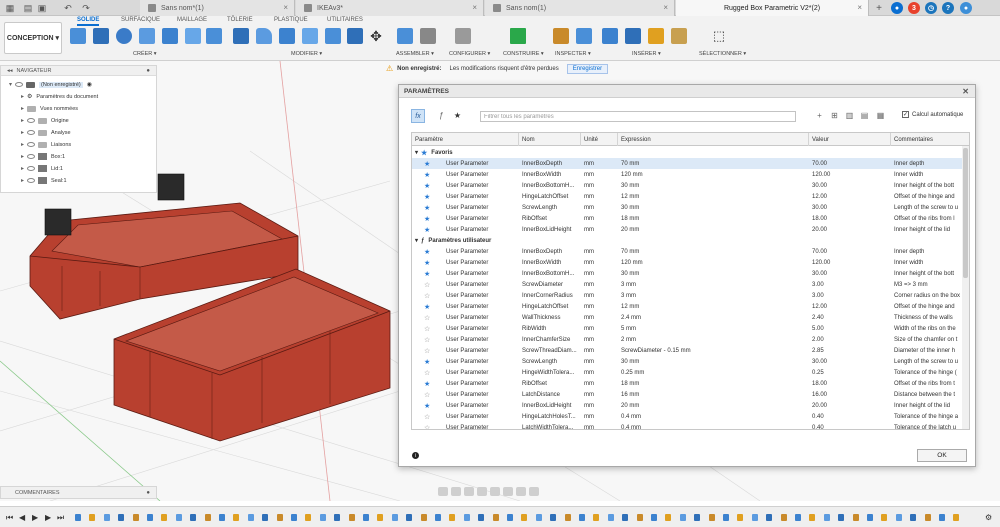 Image resolution: width=1000 pixels, height=527 pixels. I want to click on cell-name: InnerCornerRadius, so click(551, 295).